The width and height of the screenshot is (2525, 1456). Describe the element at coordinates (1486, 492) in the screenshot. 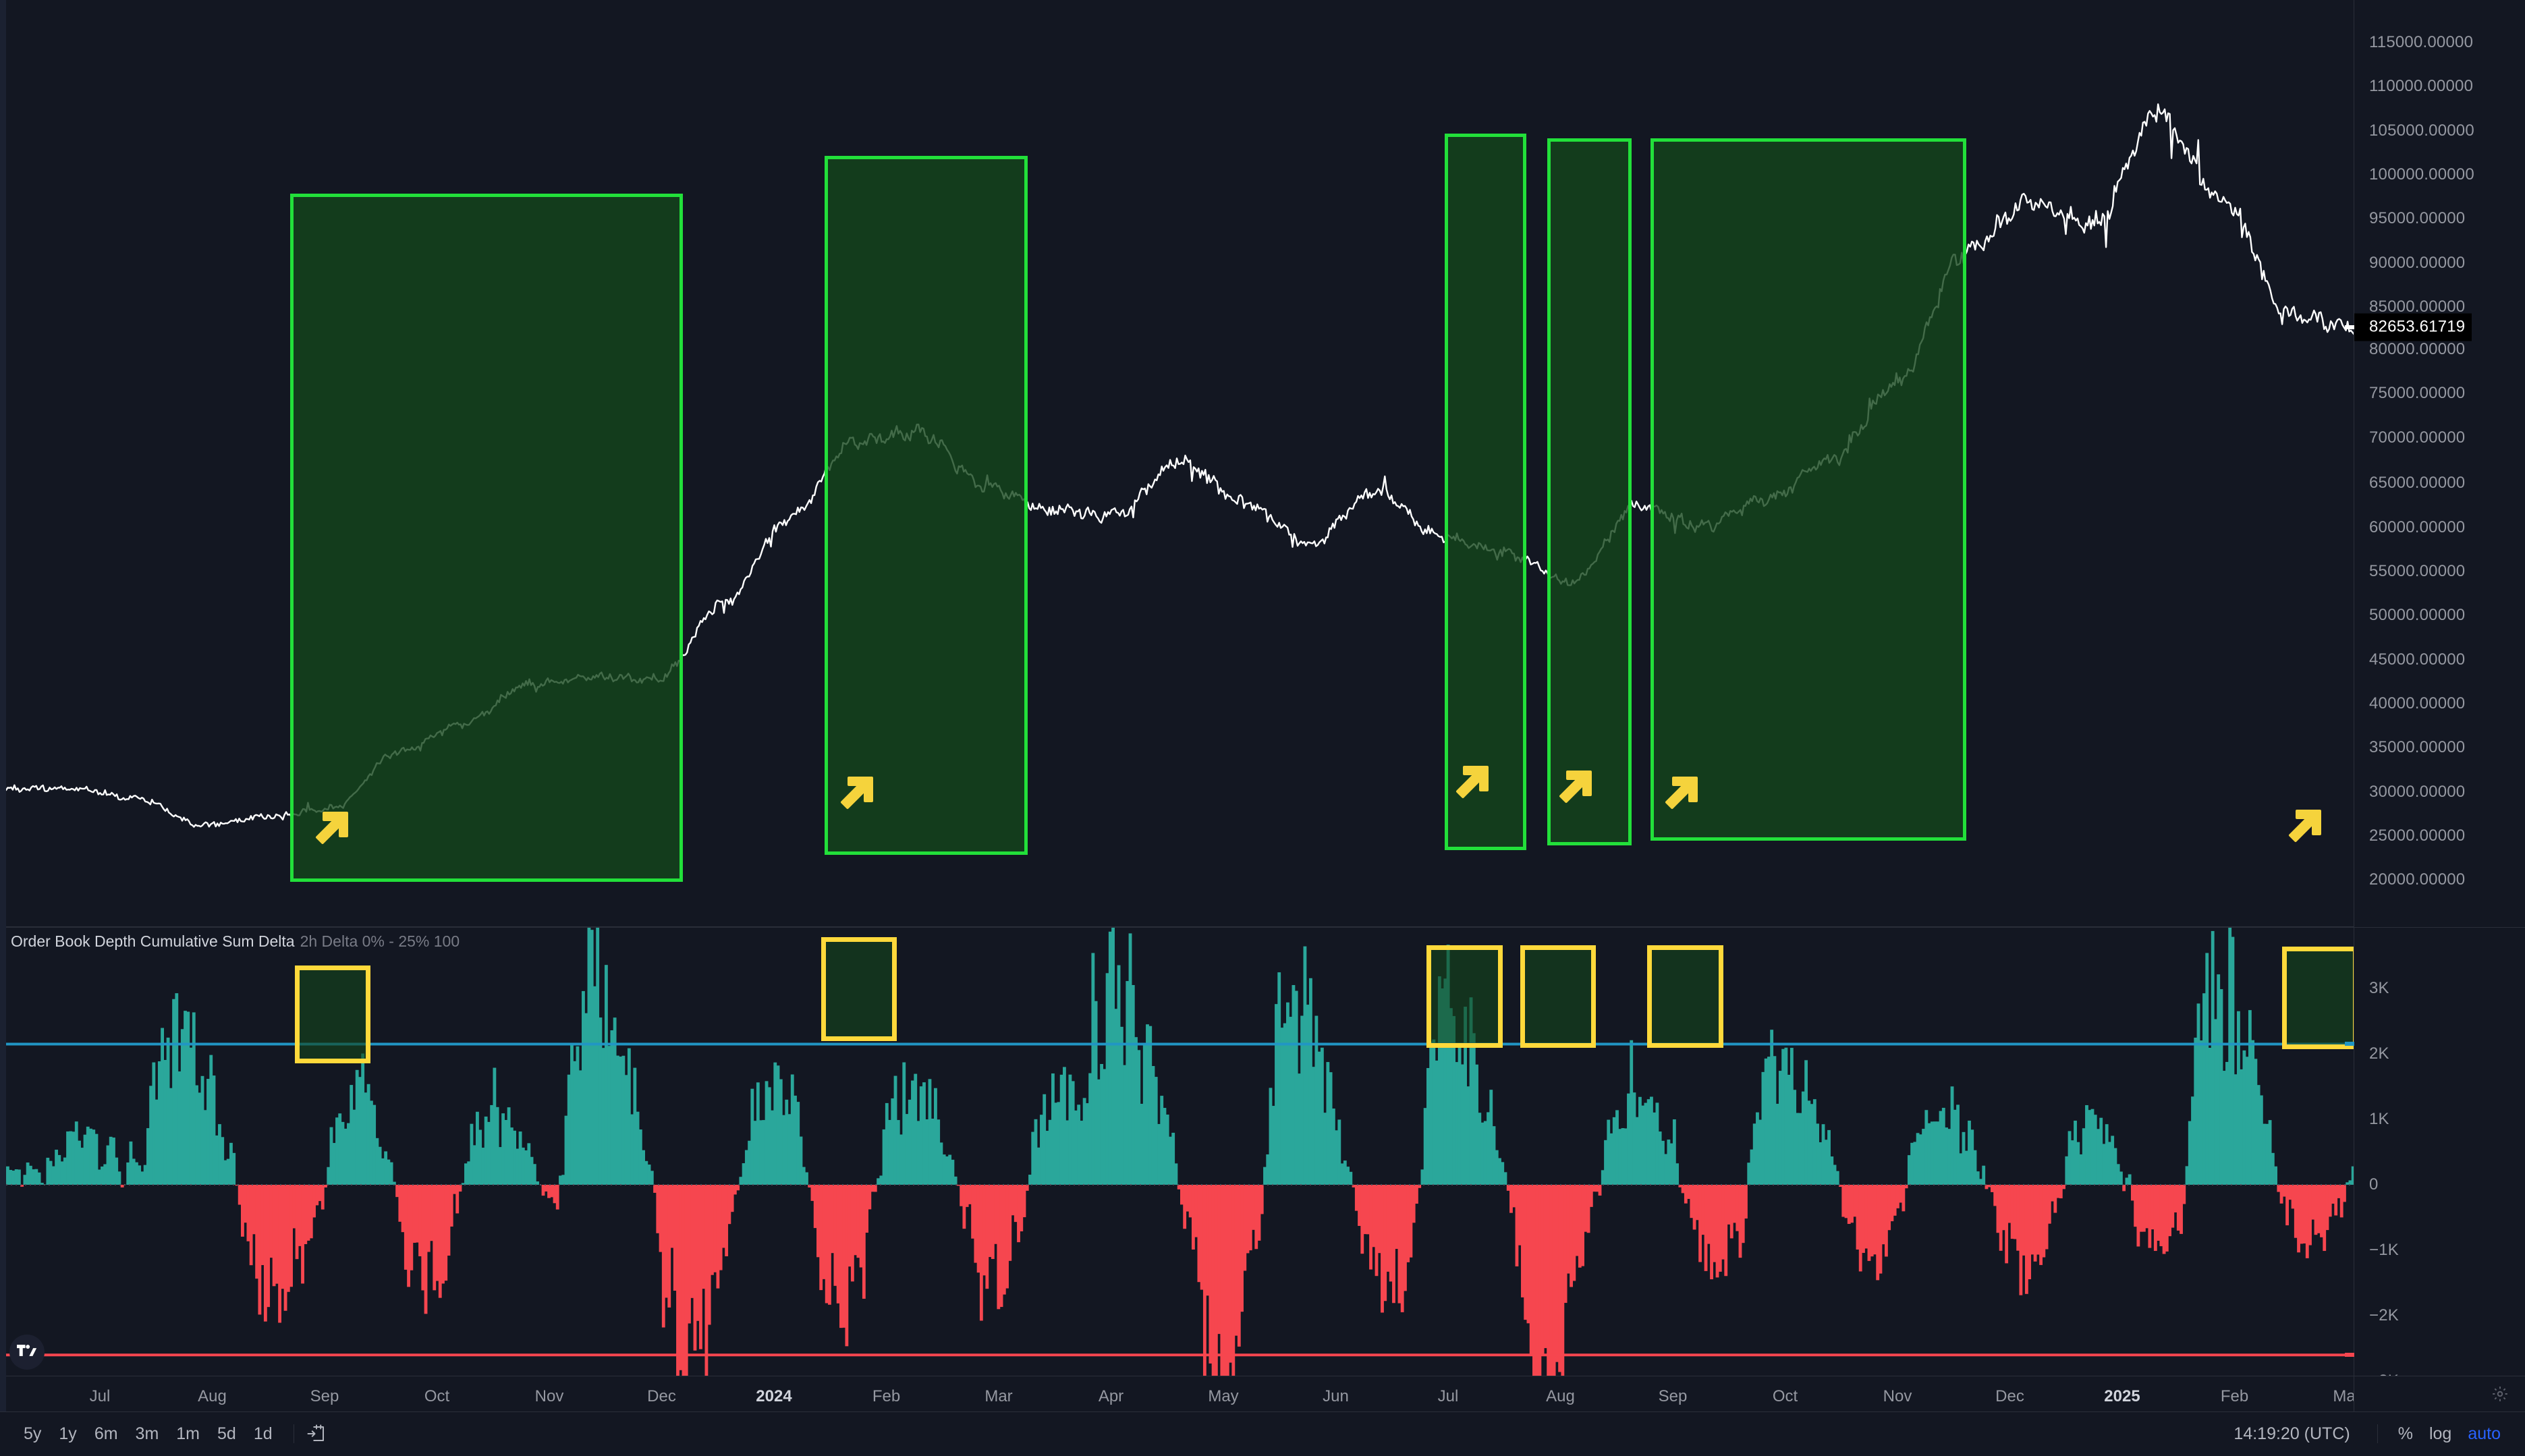

I see `box-3-accumulation` at that location.